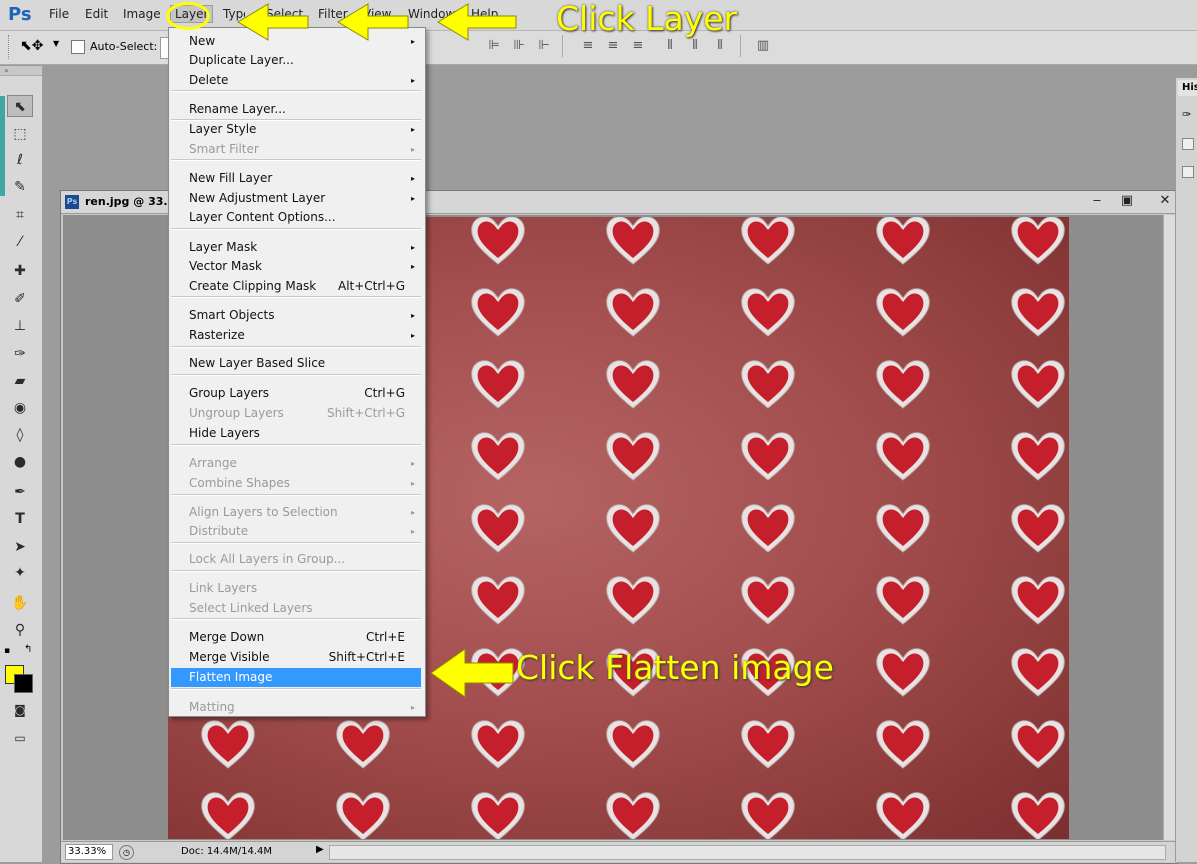 The image size is (1197, 864). What do you see at coordinates (305, 266) in the screenshot?
I see `layer-menu-item-vector-mask: Vector Mask ▸` at bounding box center [305, 266].